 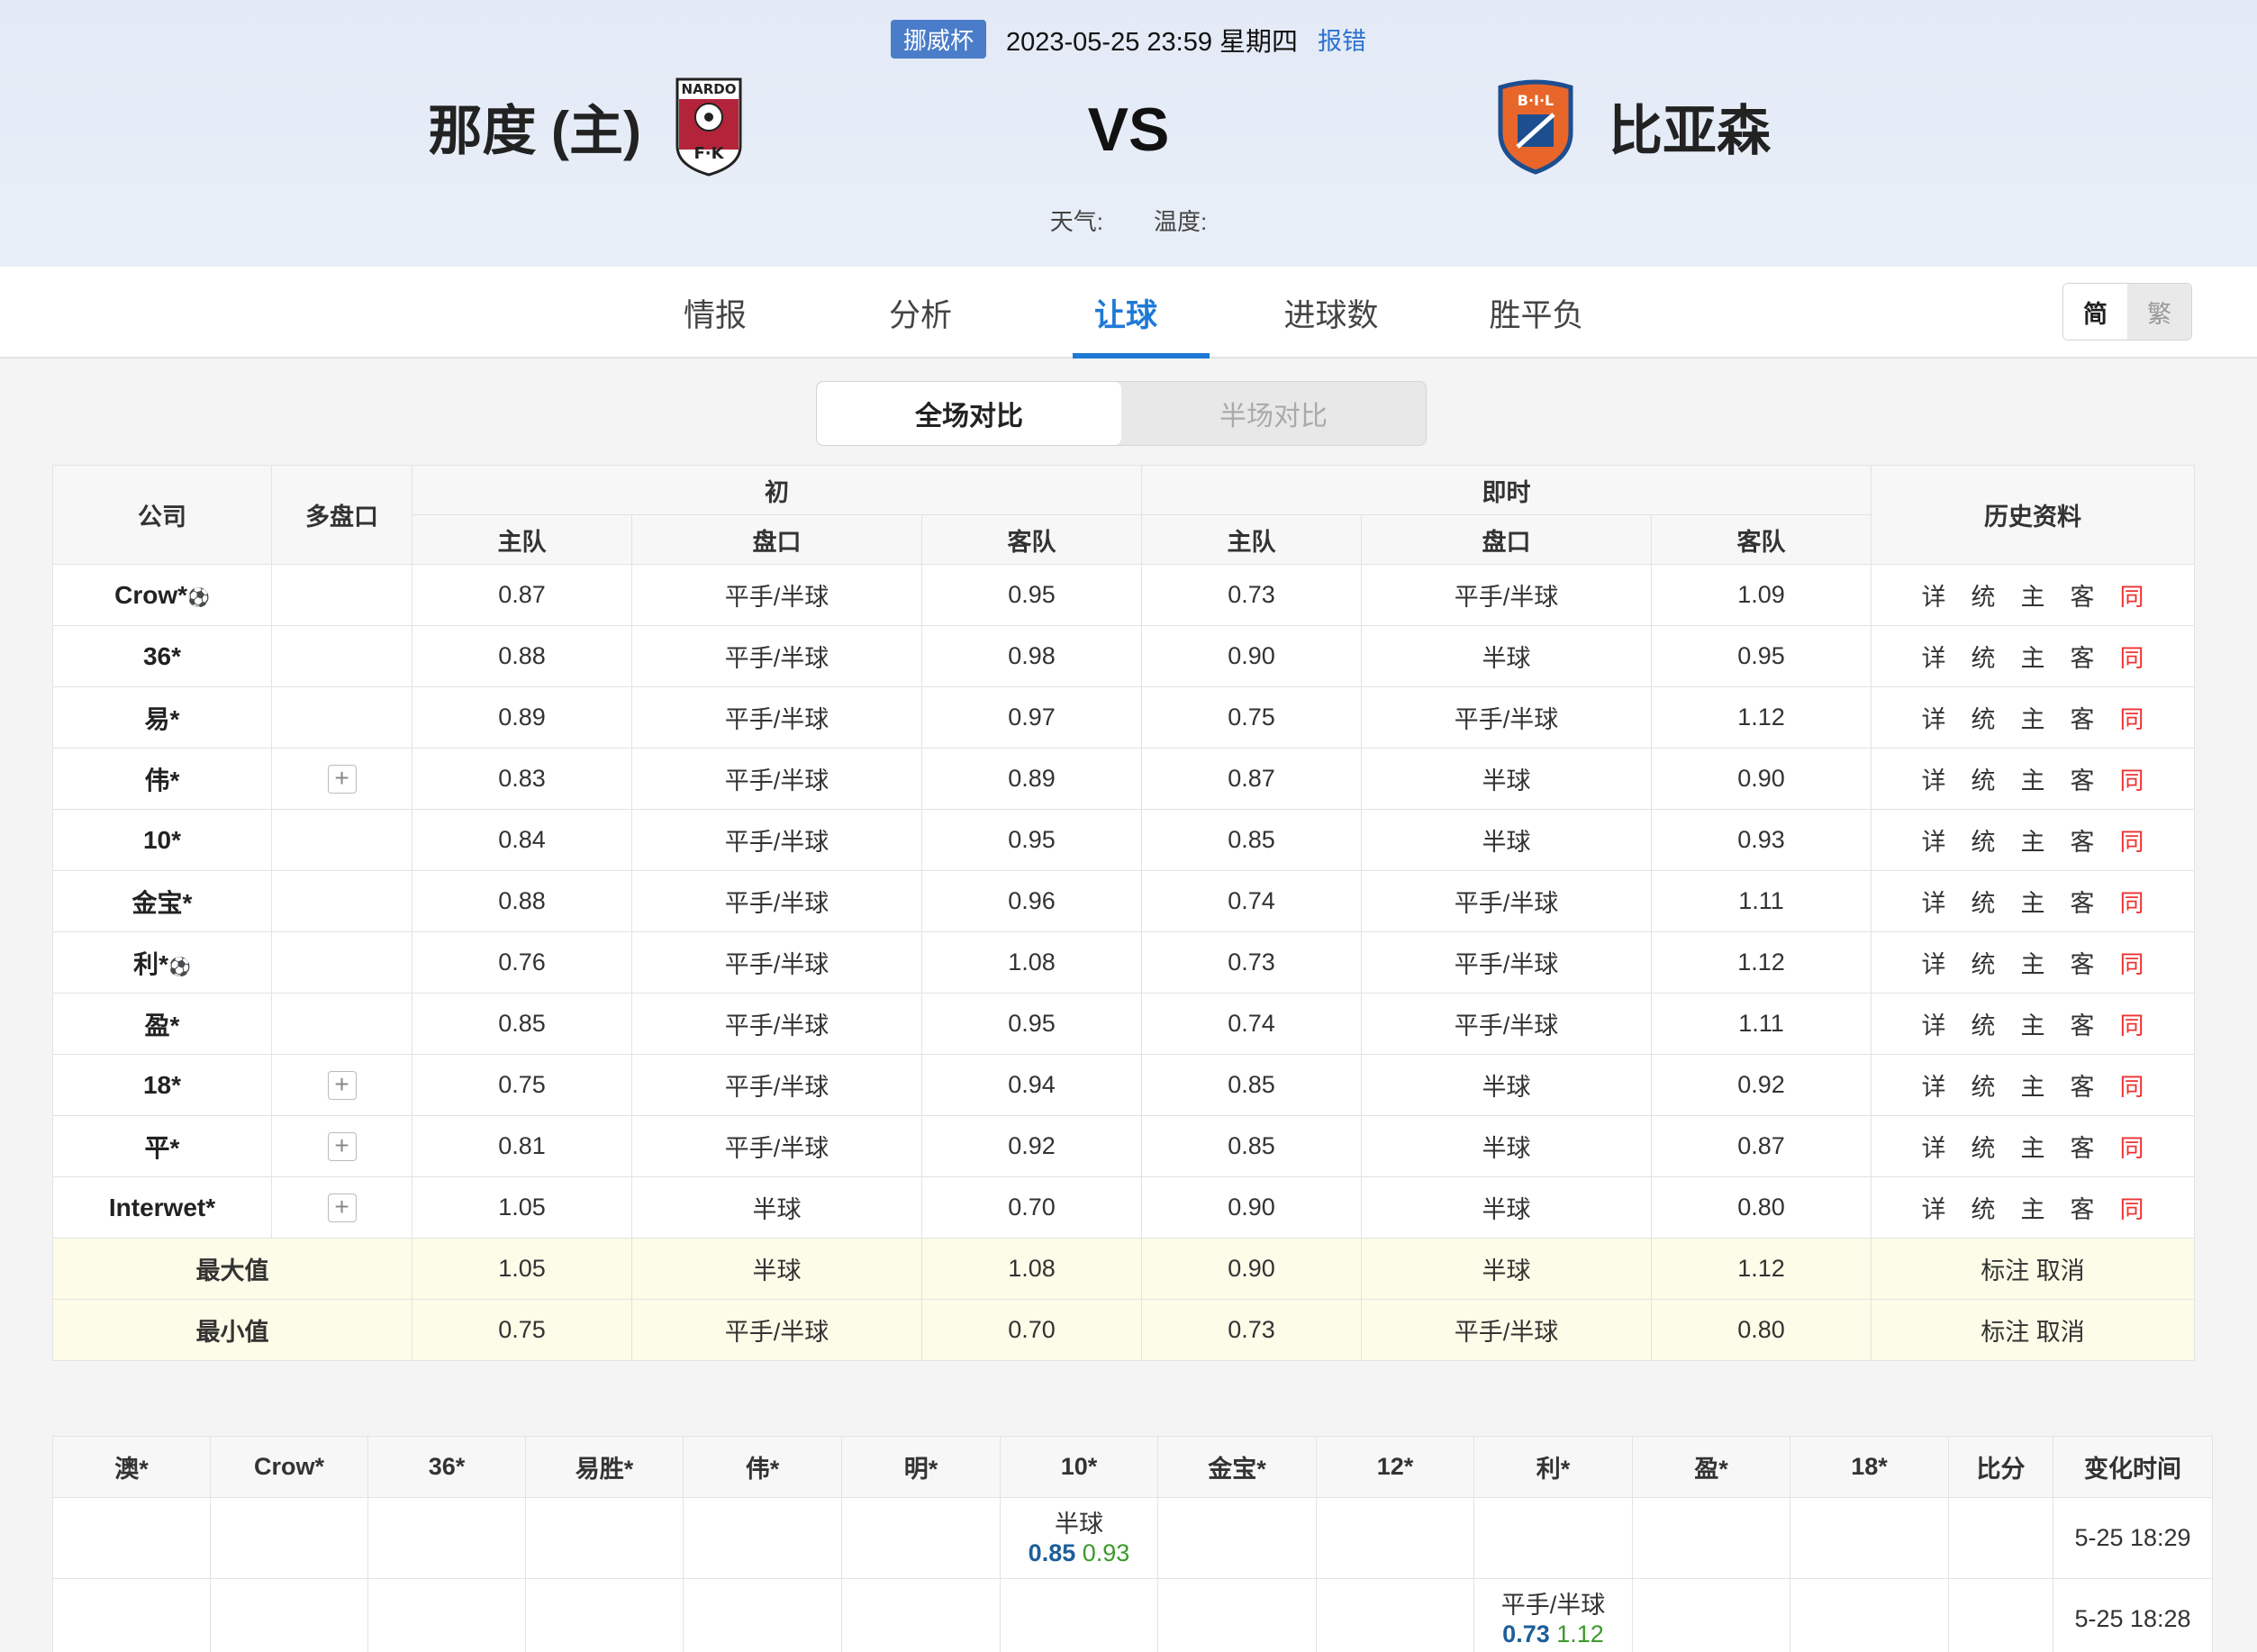 I want to click on company-name: 36*, so click(x=162, y=656).